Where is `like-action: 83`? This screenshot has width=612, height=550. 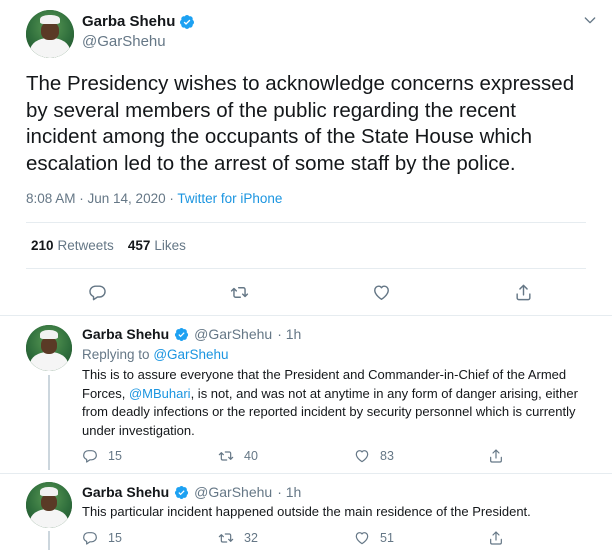 like-action: 83 is located at coordinates (374, 456).